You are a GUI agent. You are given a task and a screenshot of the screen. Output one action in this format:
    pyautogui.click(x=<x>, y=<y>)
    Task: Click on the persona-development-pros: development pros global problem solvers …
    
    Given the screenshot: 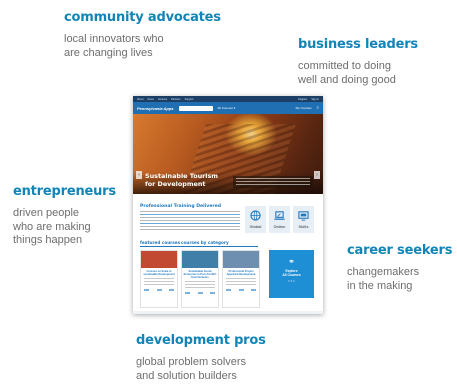 What is the action you would take?
    pyautogui.click(x=201, y=358)
    